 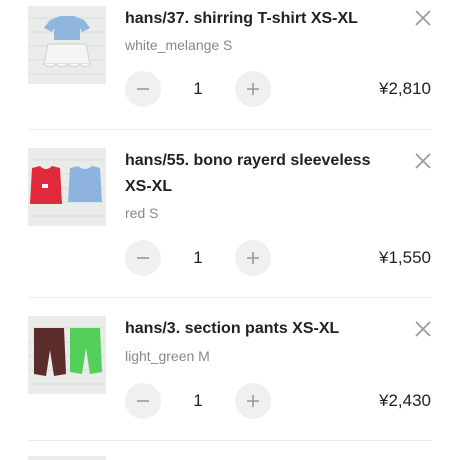 I want to click on item-price: ¥2,810, so click(x=405, y=88).